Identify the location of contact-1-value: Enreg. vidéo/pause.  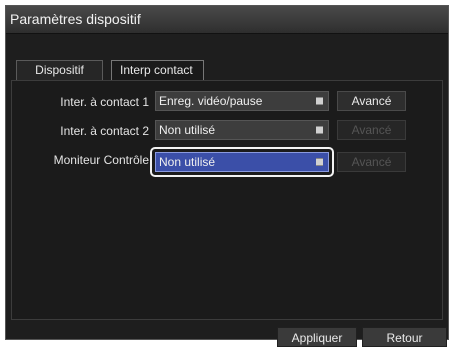
(211, 101).